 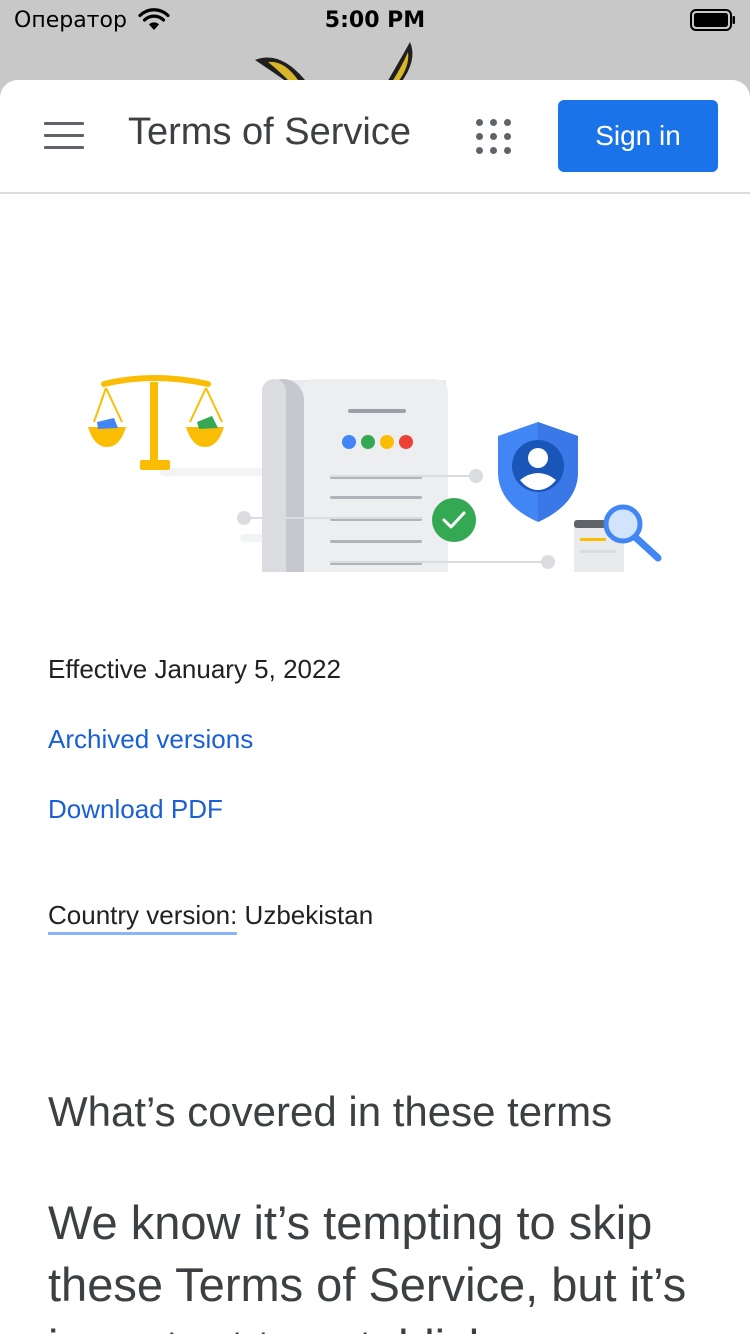 What do you see at coordinates (712, 20) in the screenshot?
I see `battery-icon` at bounding box center [712, 20].